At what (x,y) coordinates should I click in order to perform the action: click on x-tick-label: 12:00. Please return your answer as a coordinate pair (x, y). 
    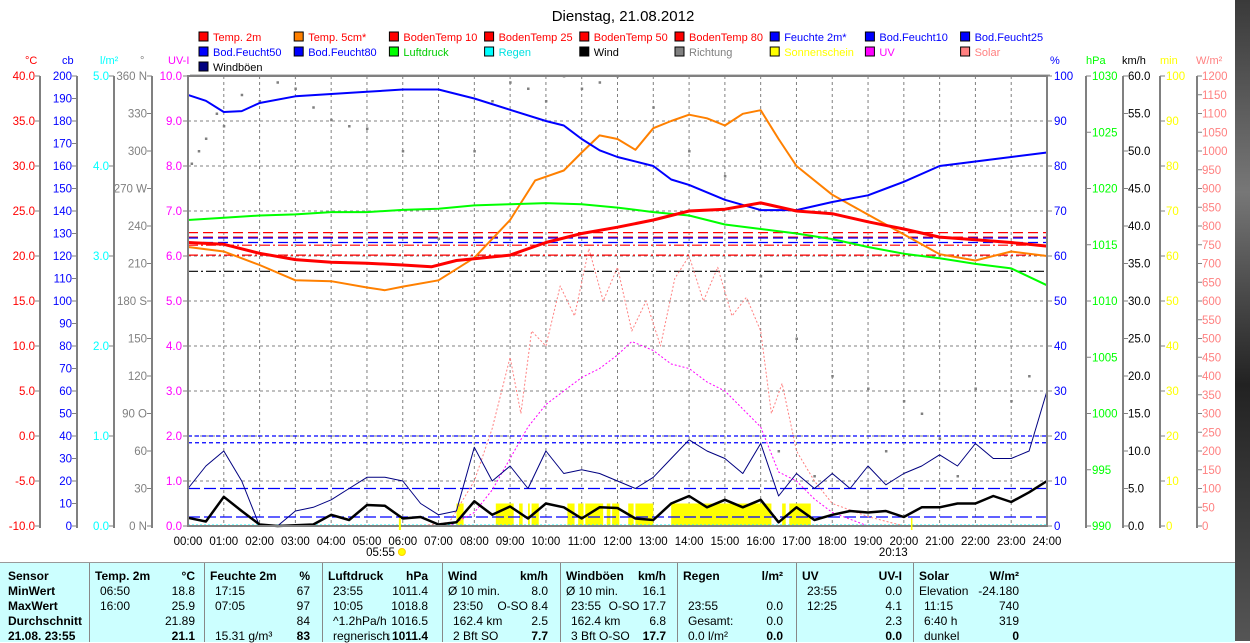
    Looking at the image, I should click on (617, 542).